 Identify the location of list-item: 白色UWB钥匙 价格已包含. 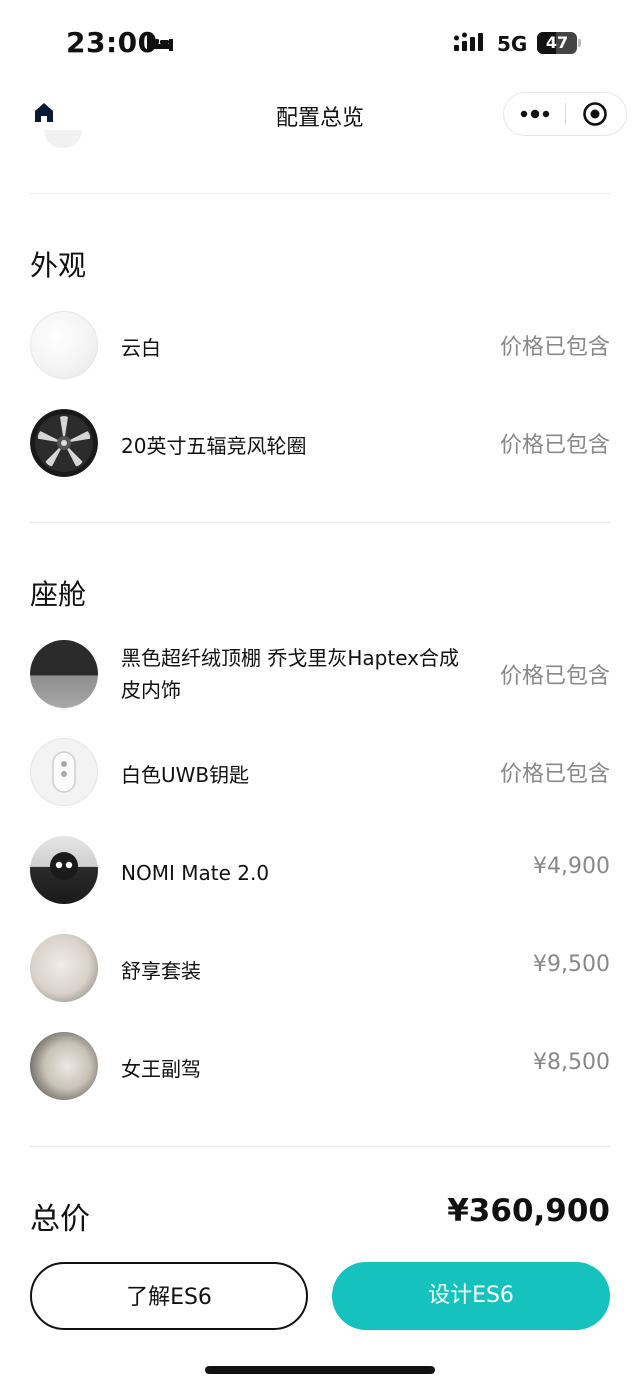
(320, 773).